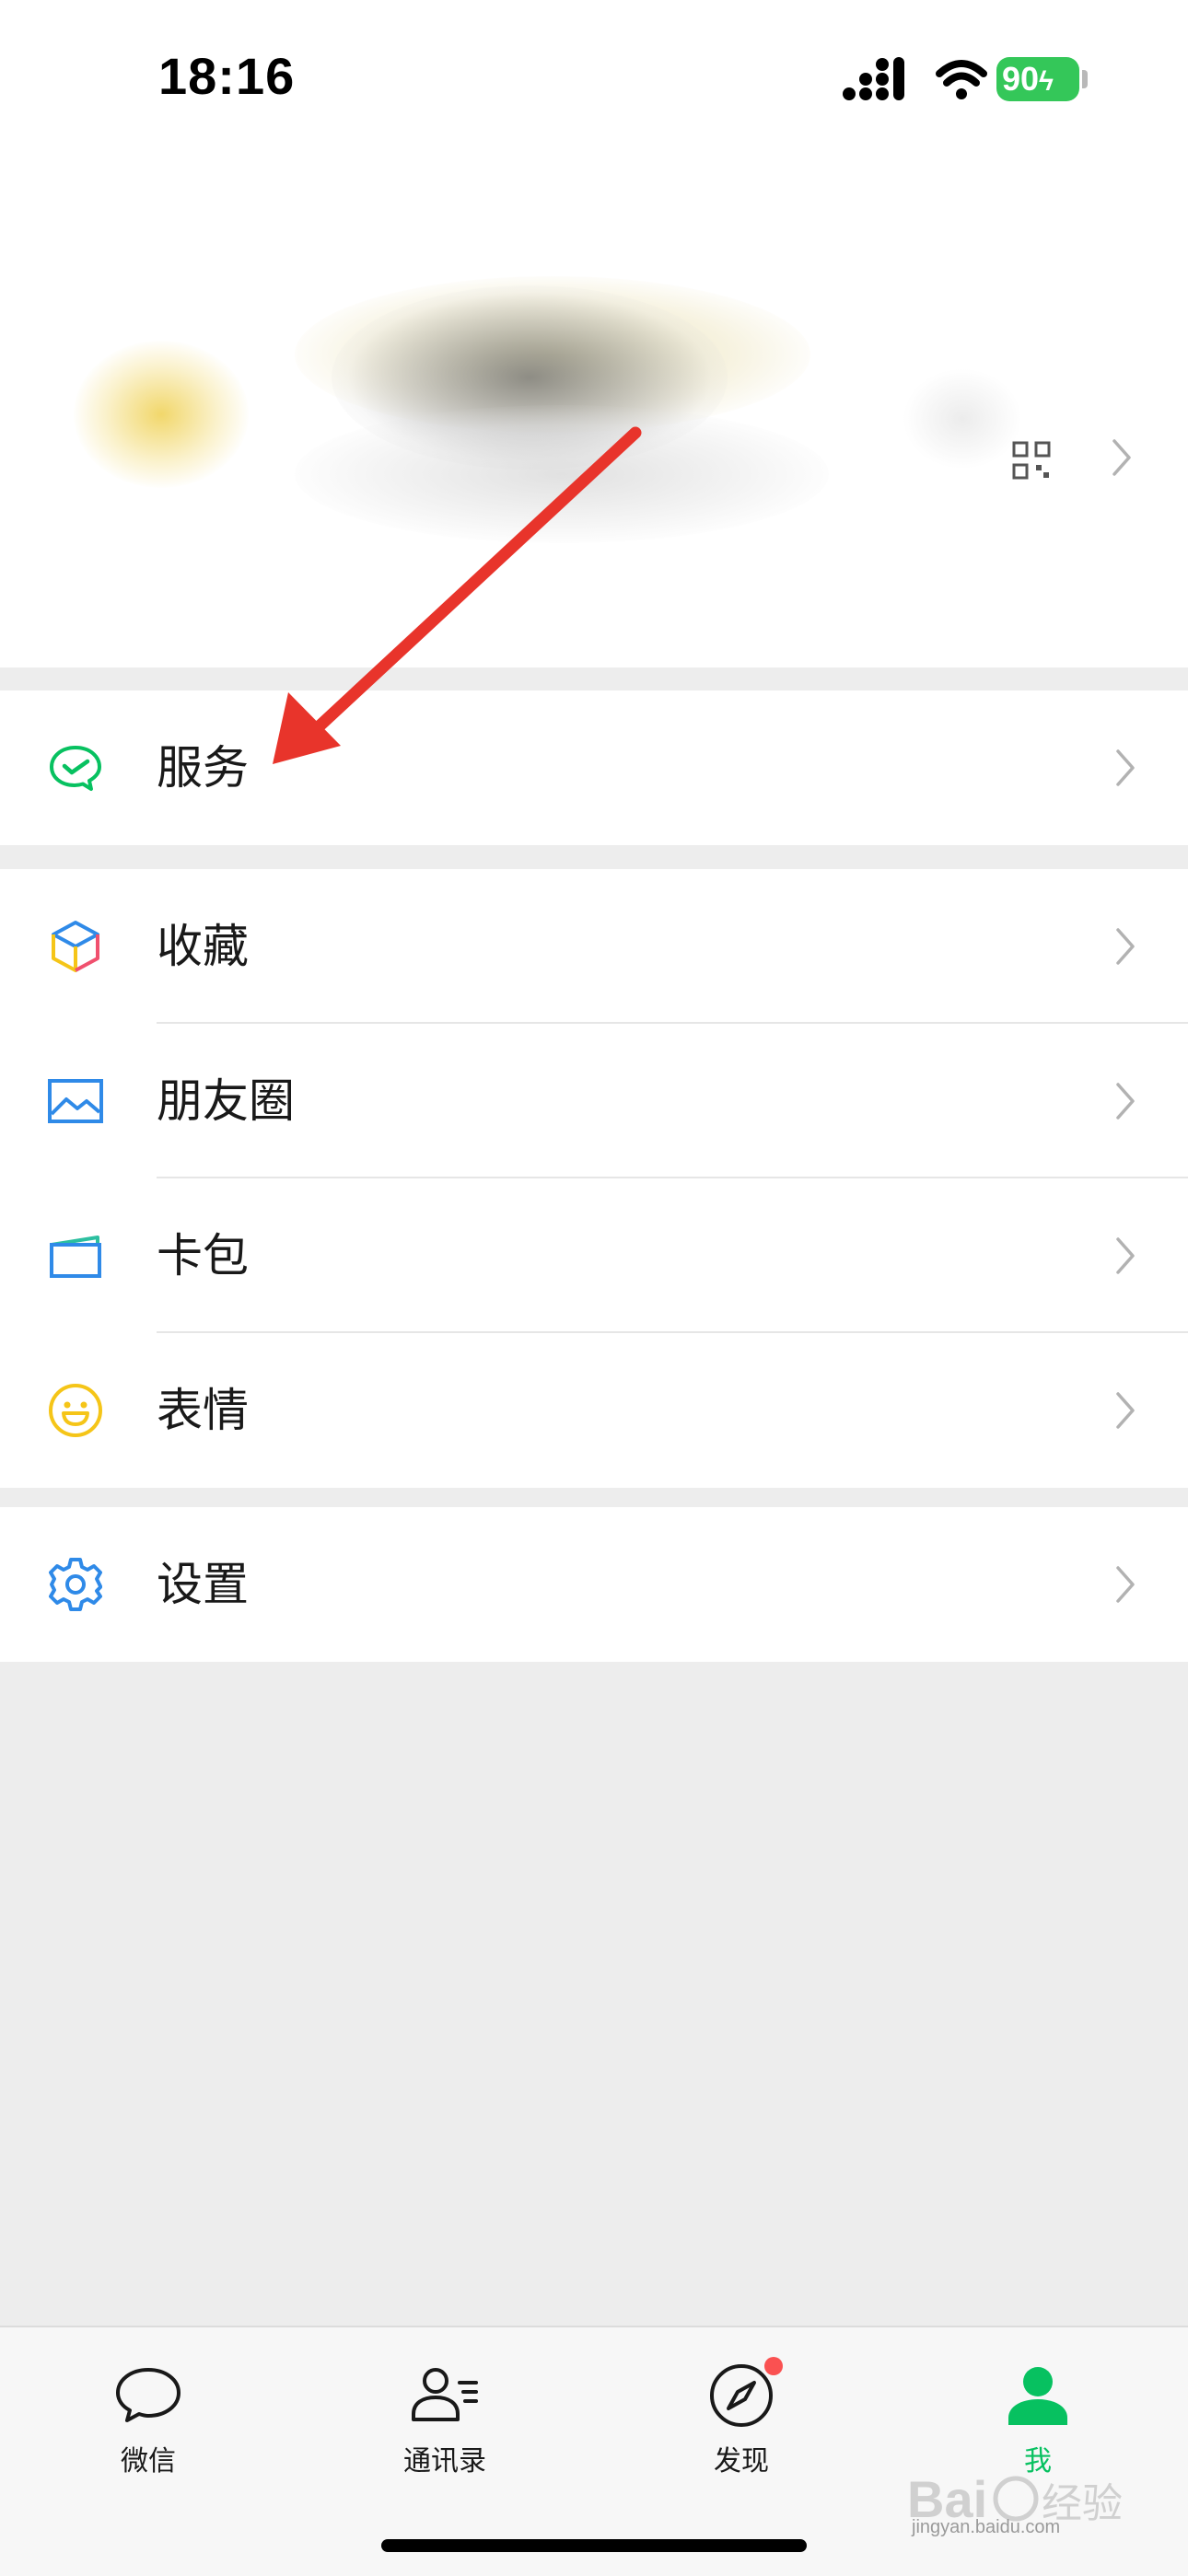 Image resolution: width=1188 pixels, height=2576 pixels. I want to click on id-blur, so click(562, 474).